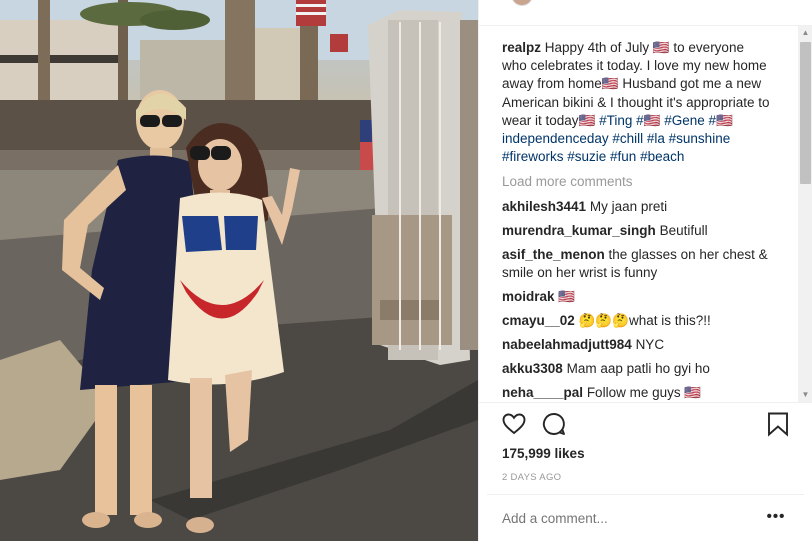 This screenshot has height=541, width=812. I want to click on comment-username: cmayu__02, so click(538, 320).